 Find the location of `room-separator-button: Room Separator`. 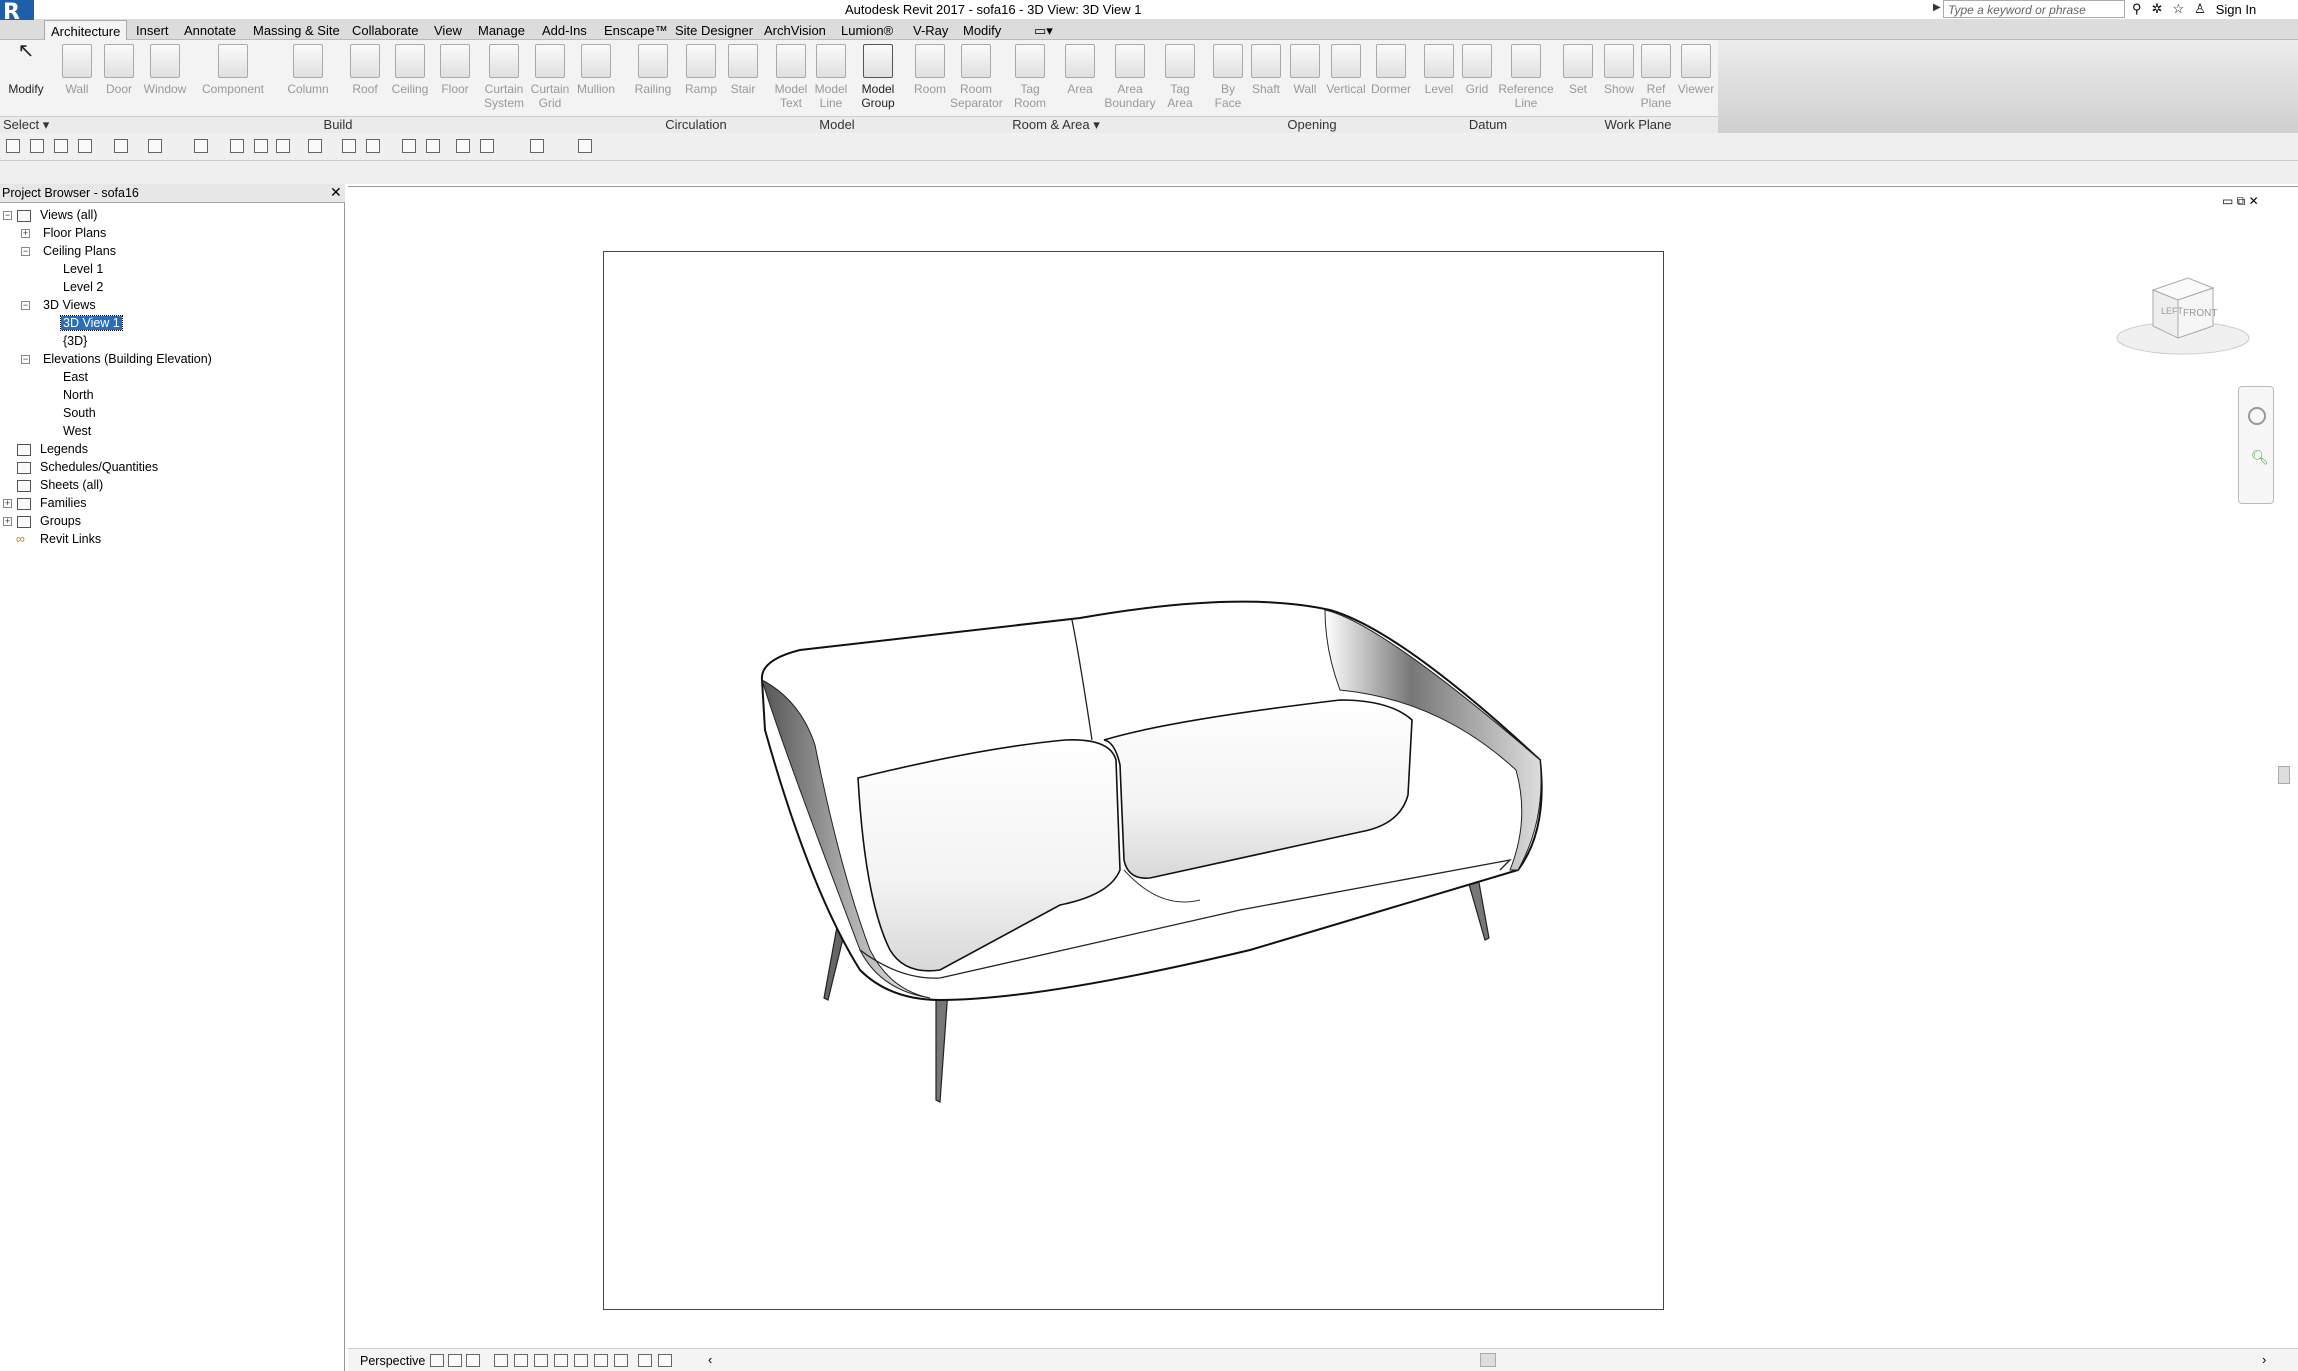

room-separator-button: Room Separator is located at coordinates (976, 77).